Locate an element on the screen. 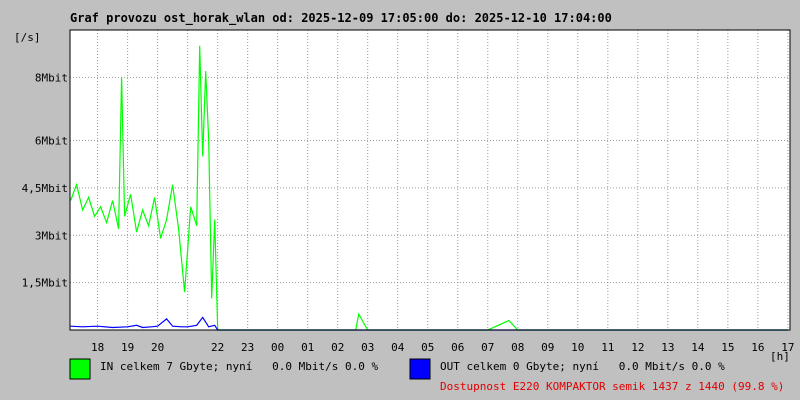  y-axis-label: [/s] is located at coordinates (27, 37).